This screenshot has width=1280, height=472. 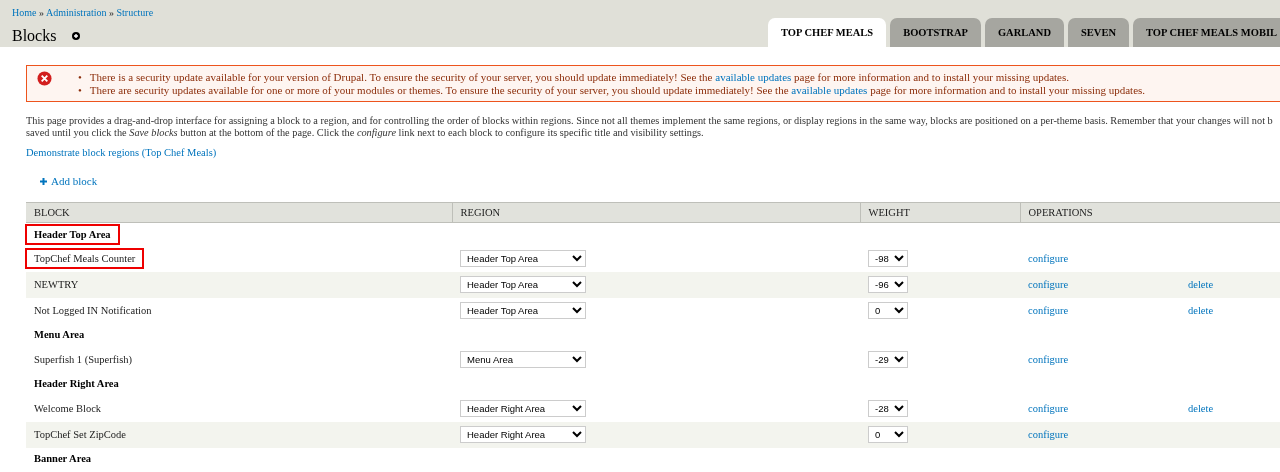 What do you see at coordinates (44, 78) in the screenshot?
I see `error-icon` at bounding box center [44, 78].